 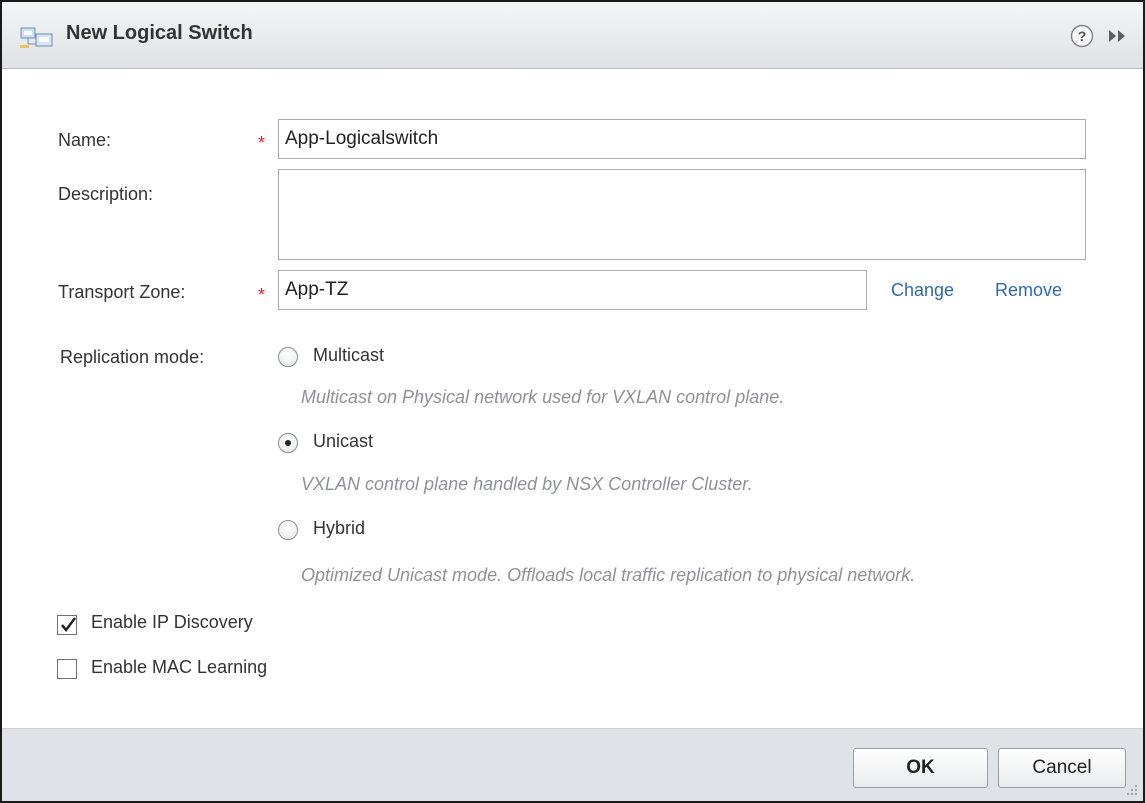 I want to click on checkmark-icon, so click(x=68, y=624).